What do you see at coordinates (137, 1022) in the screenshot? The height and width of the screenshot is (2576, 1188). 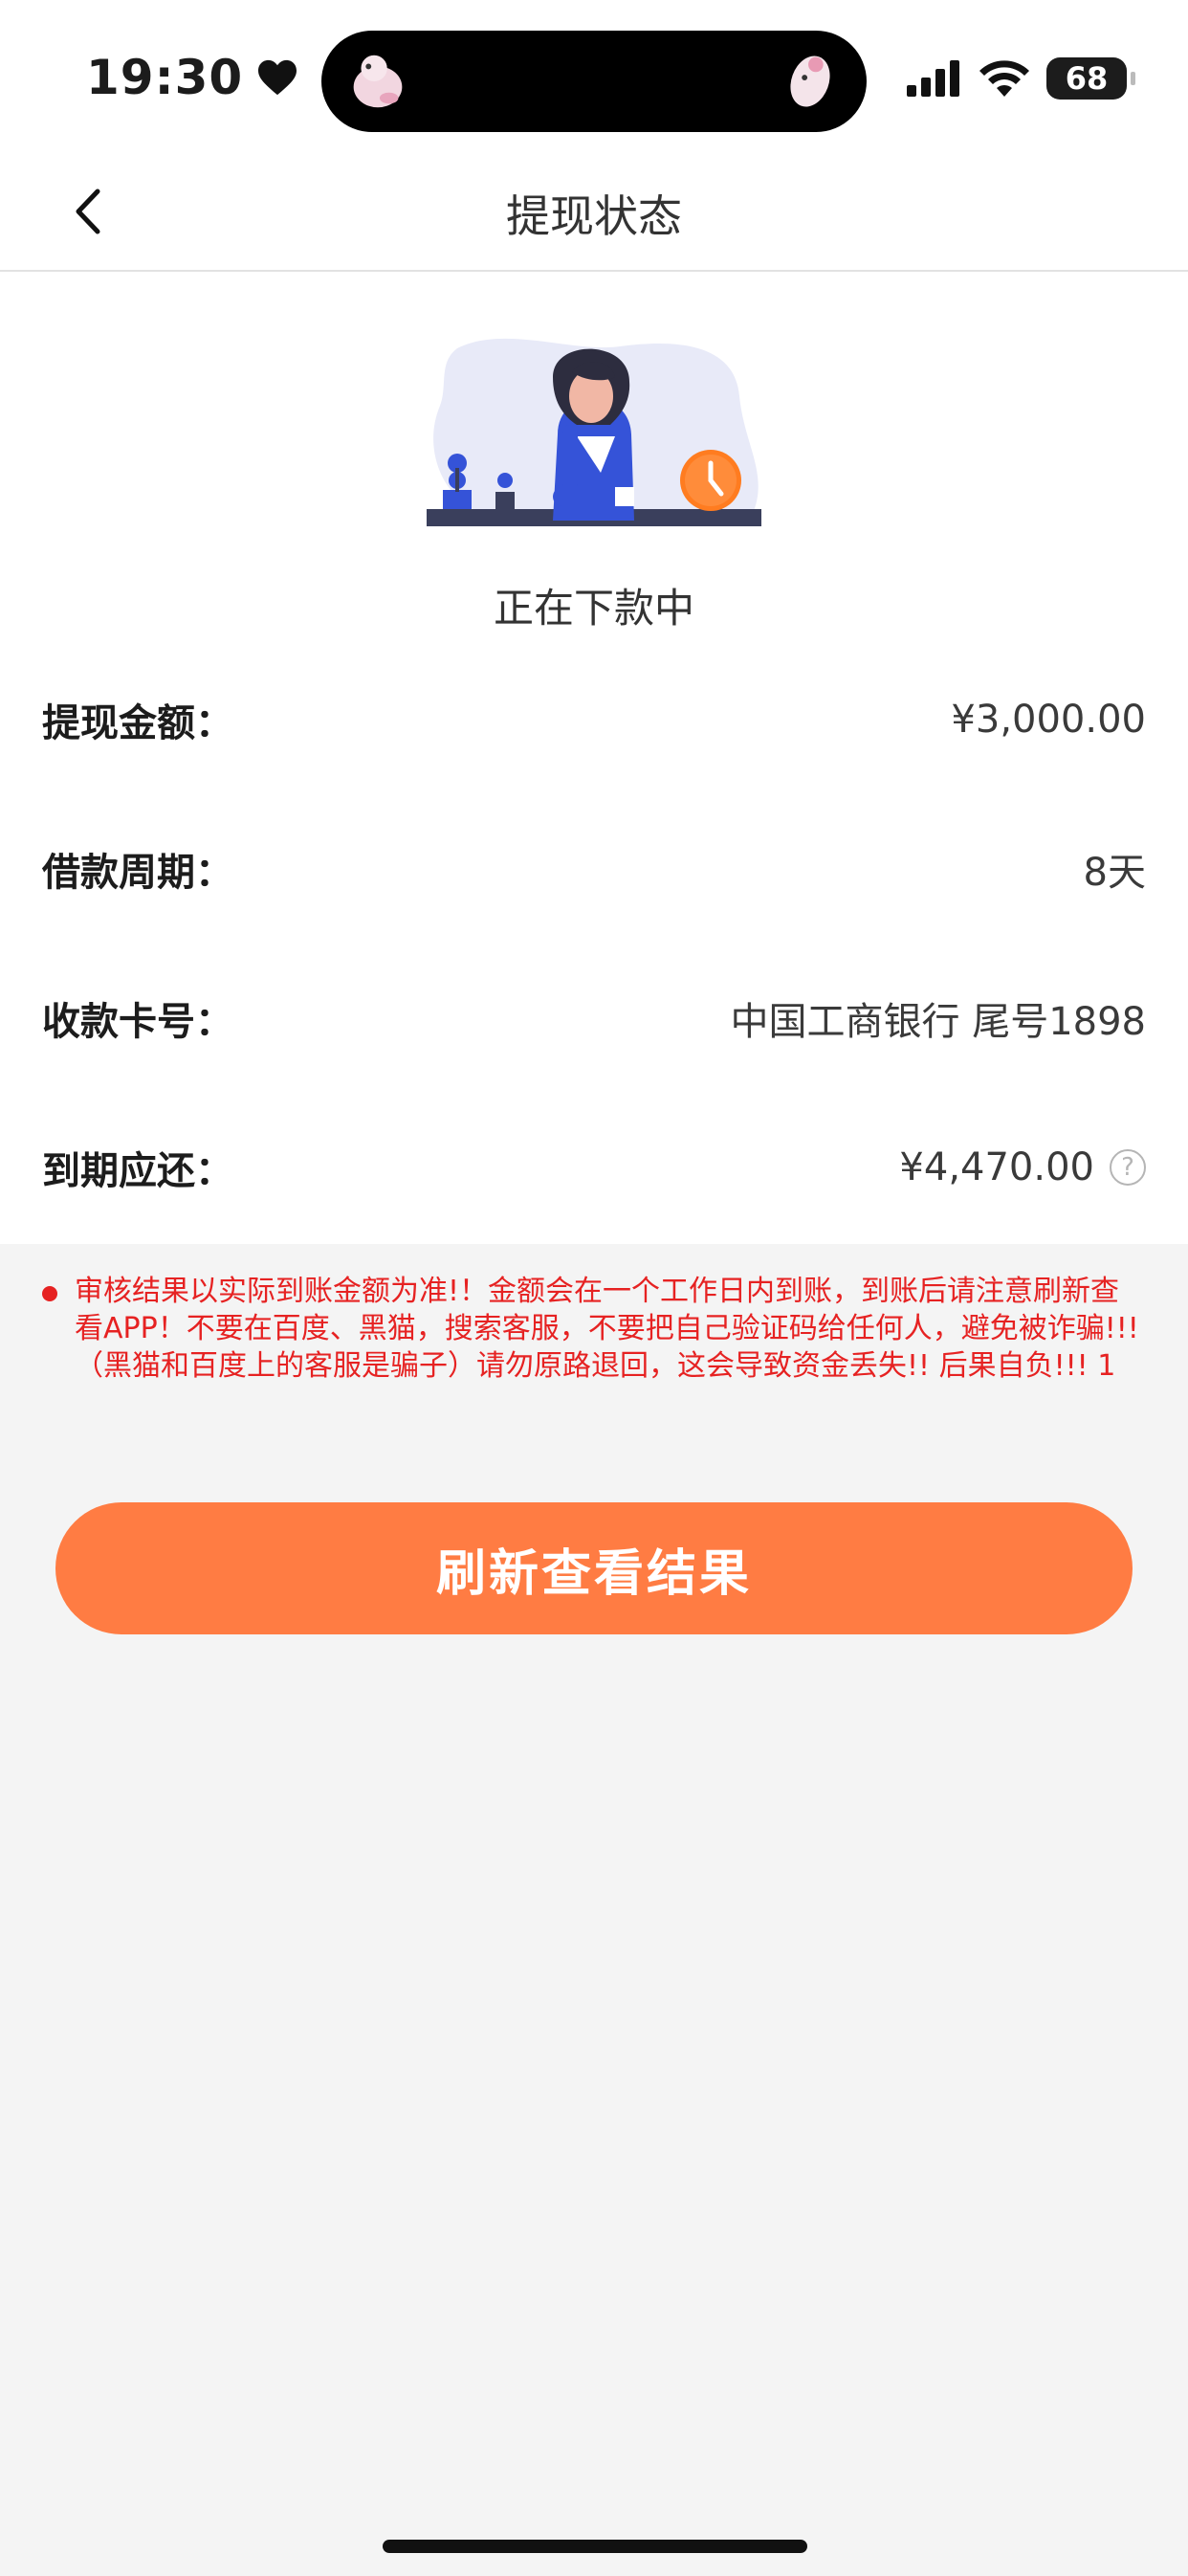 I see `detail-label: 收款卡号：` at bounding box center [137, 1022].